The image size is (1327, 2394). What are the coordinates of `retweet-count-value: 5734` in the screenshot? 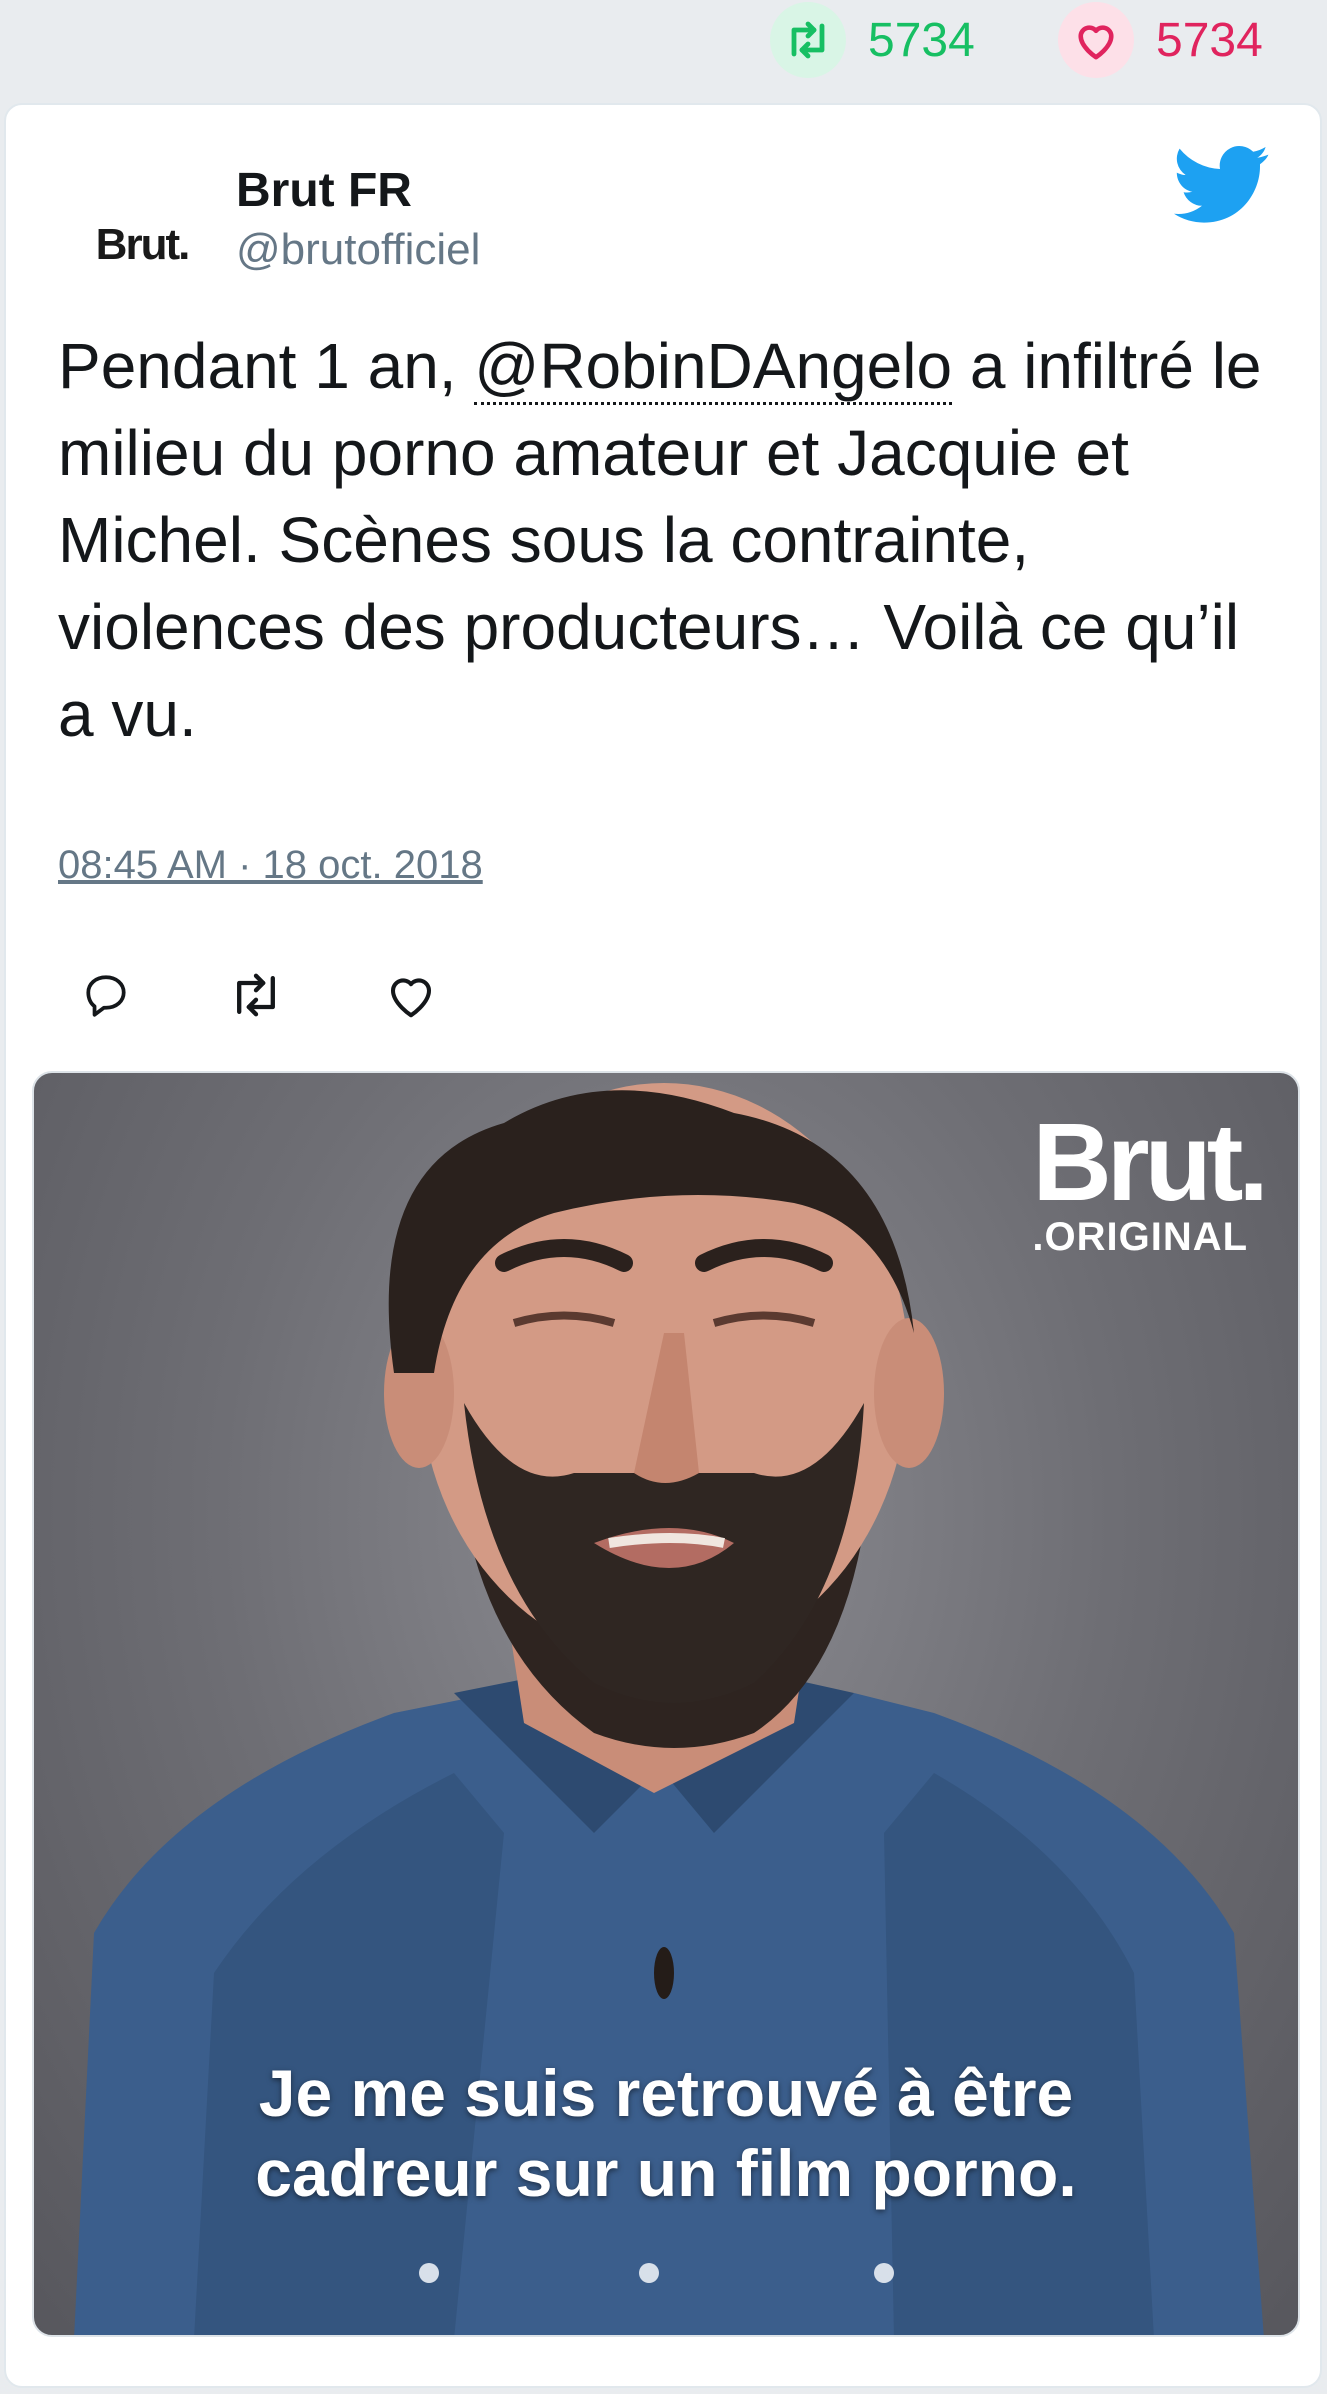 It's located at (921, 40).